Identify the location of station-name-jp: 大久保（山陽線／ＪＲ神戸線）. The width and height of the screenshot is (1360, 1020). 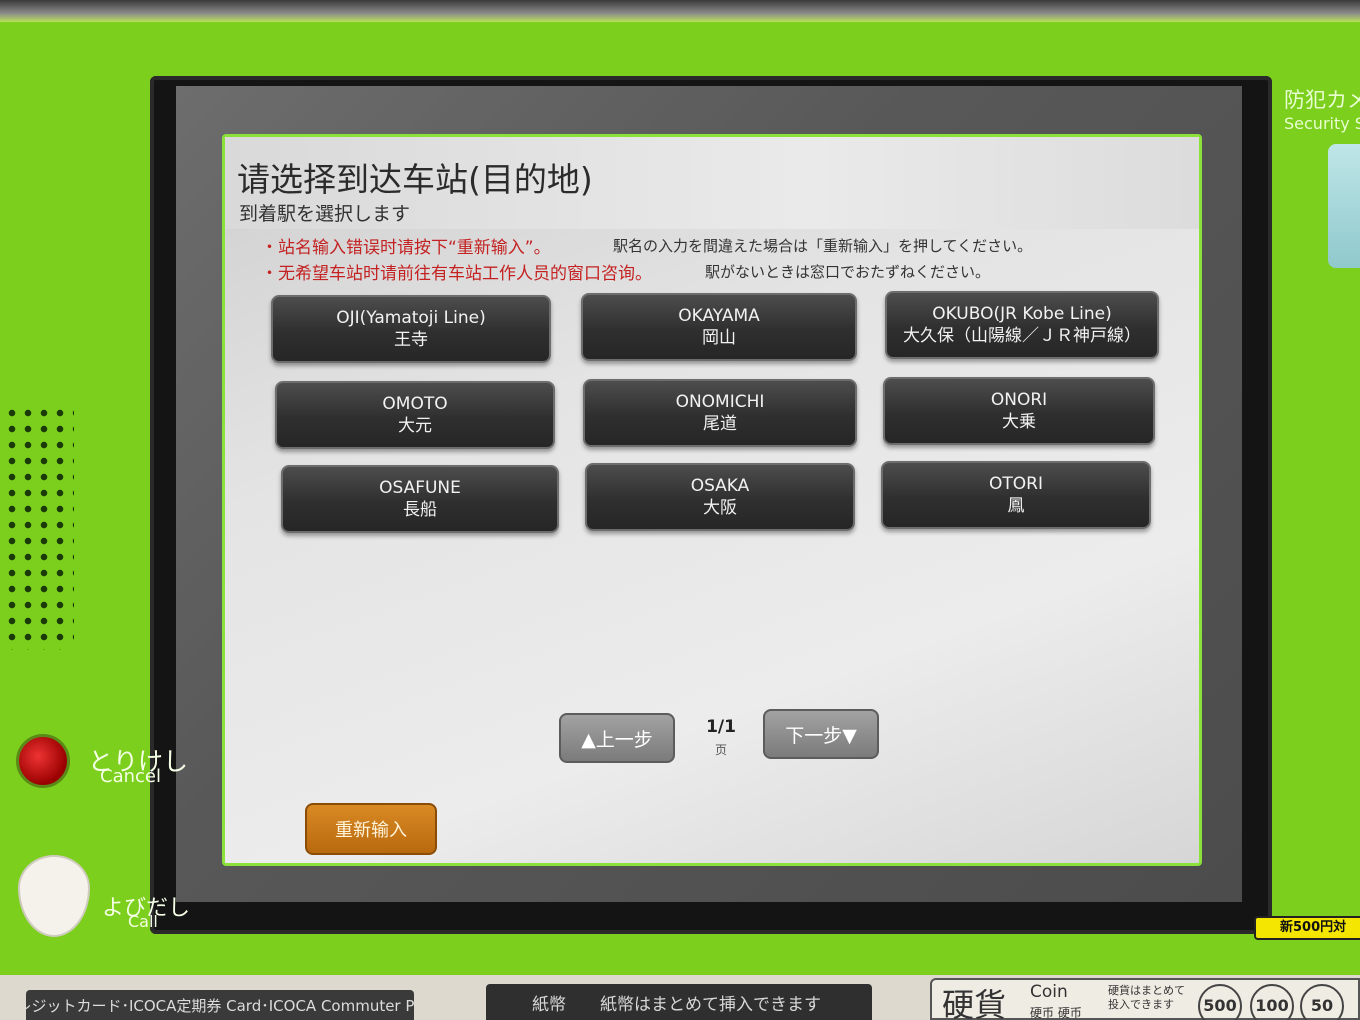
(1022, 336).